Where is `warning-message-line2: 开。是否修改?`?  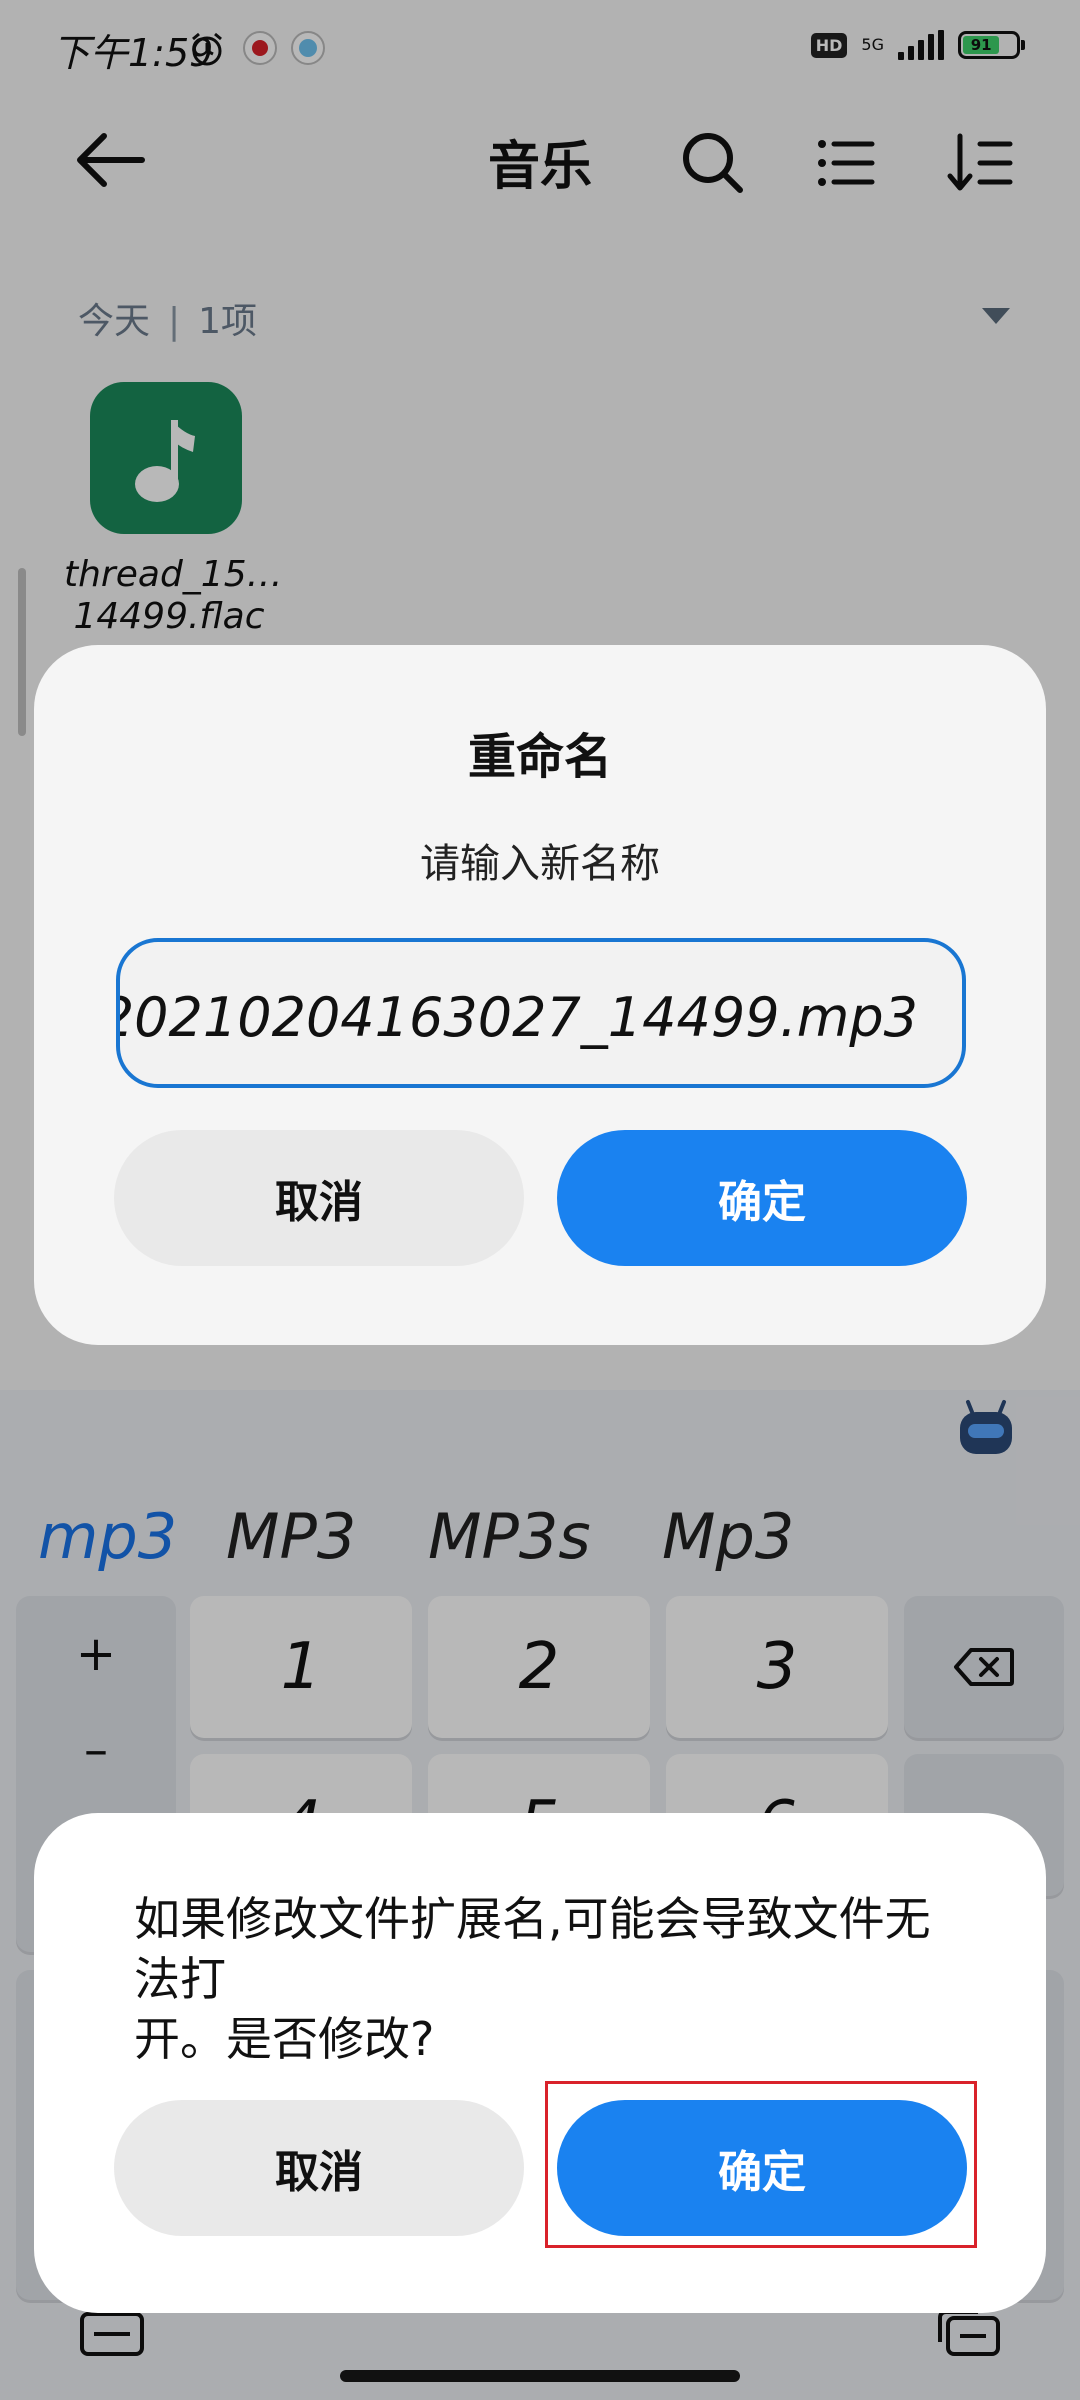
warning-message-line2: 开。是否修改? is located at coordinates (284, 2039).